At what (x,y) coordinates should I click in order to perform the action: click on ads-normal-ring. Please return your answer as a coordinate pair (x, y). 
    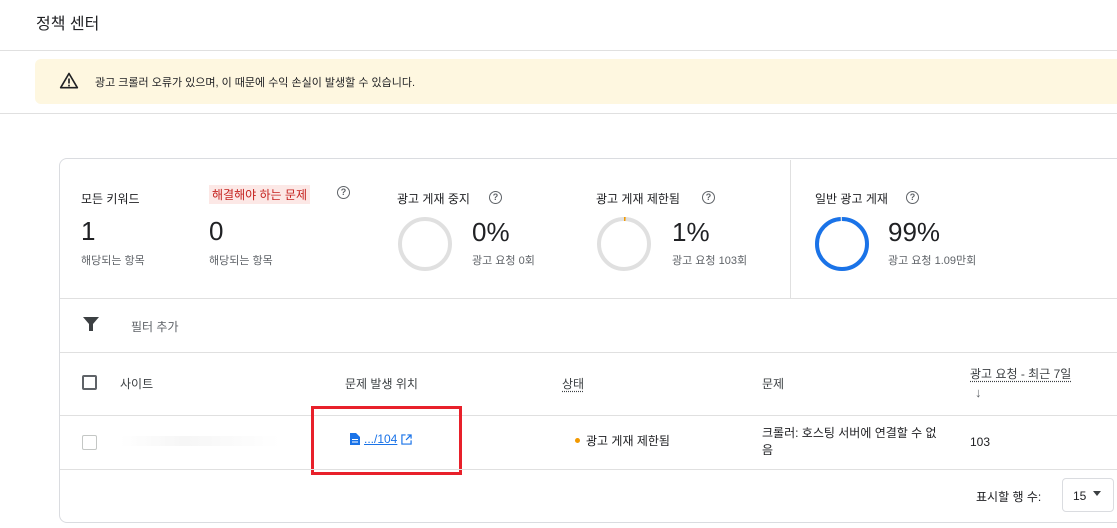
    Looking at the image, I should click on (842, 244).